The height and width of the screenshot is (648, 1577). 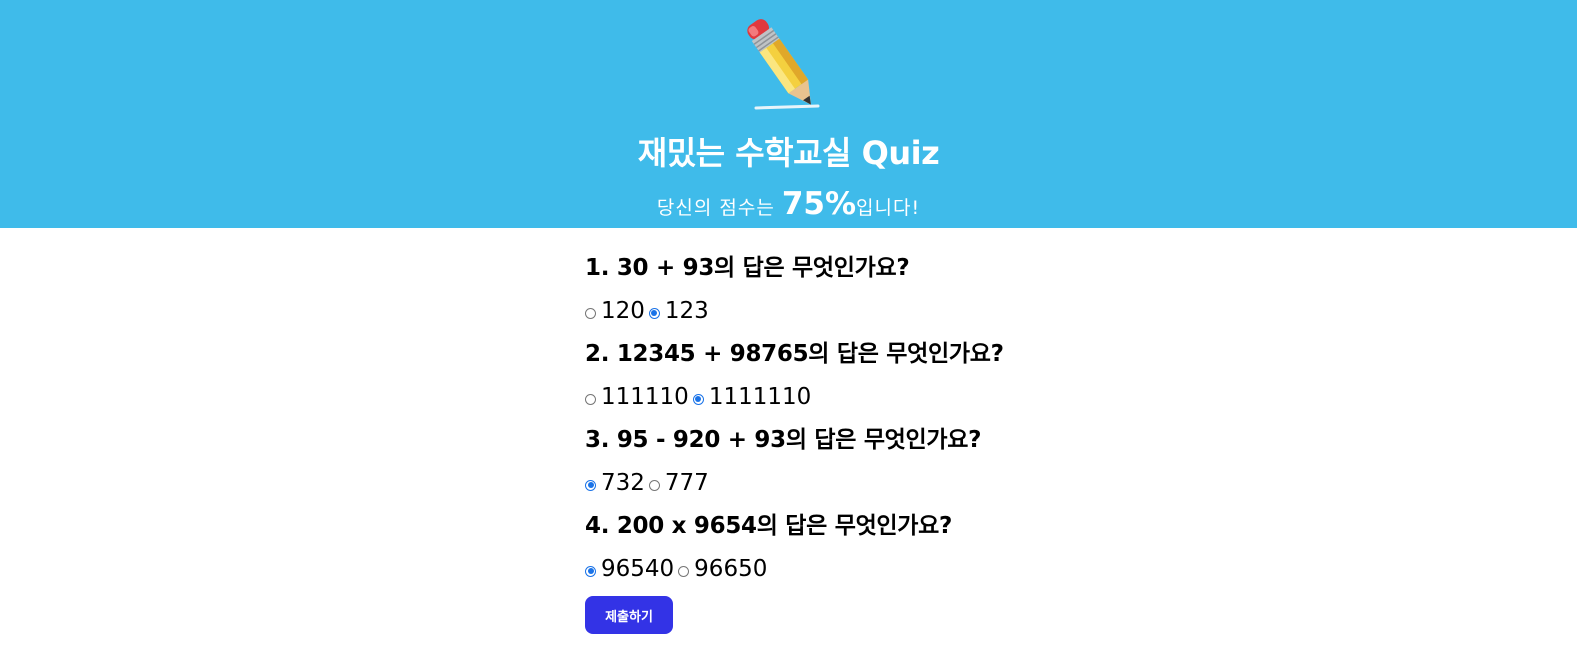 I want to click on answer-label: 96650, so click(x=730, y=569).